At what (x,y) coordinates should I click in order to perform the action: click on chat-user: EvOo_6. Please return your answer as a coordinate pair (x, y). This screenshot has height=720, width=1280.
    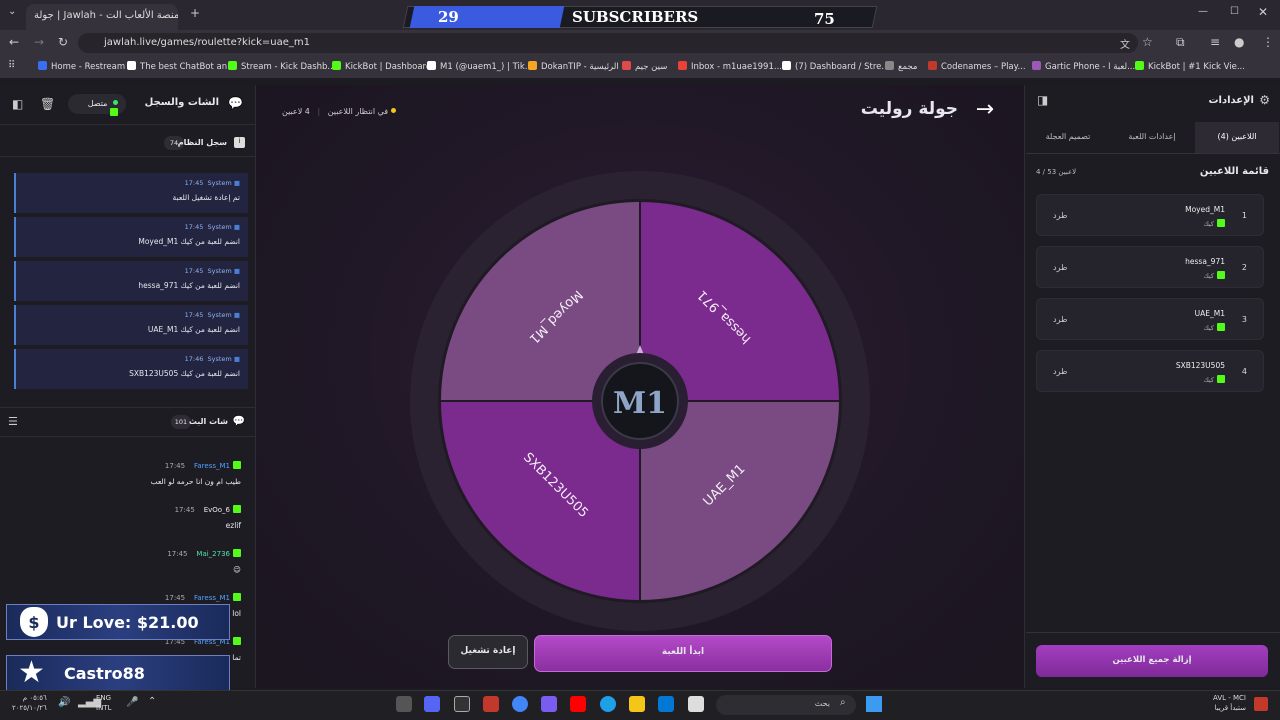
    Looking at the image, I should click on (217, 510).